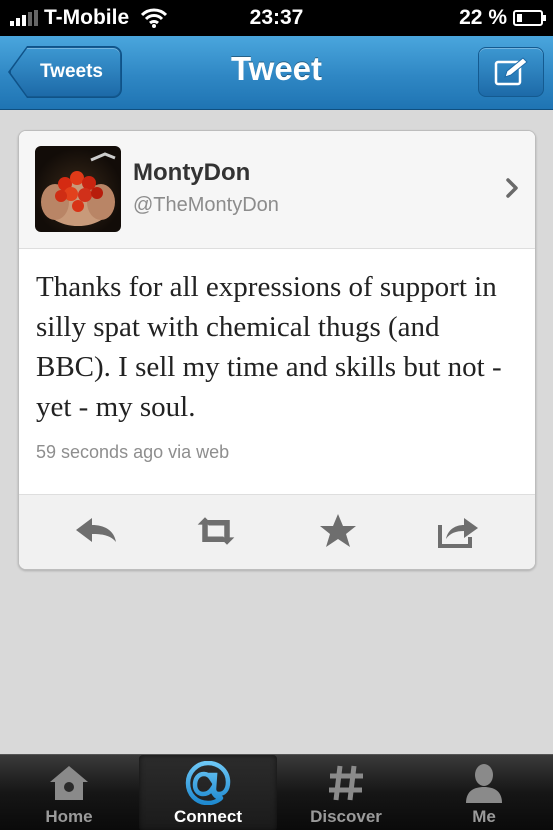 Image resolution: width=553 pixels, height=830 pixels. Describe the element at coordinates (192, 172) in the screenshot. I see `display-name: MontyDon` at that location.